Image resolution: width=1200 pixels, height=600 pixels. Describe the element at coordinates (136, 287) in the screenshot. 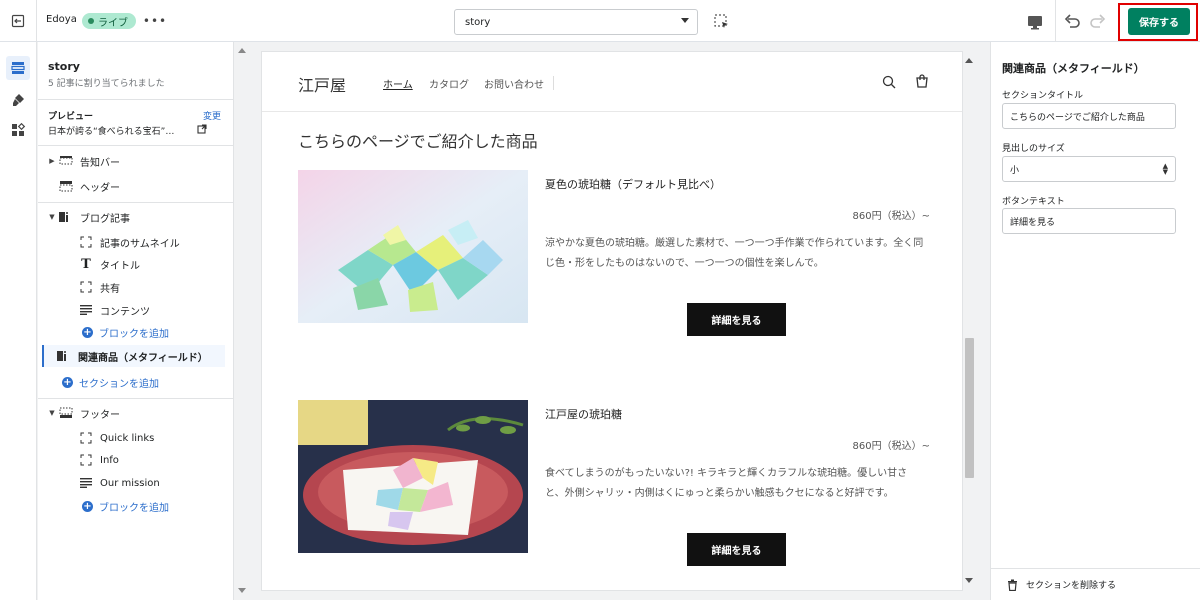

I see `block-share: 共有` at that location.